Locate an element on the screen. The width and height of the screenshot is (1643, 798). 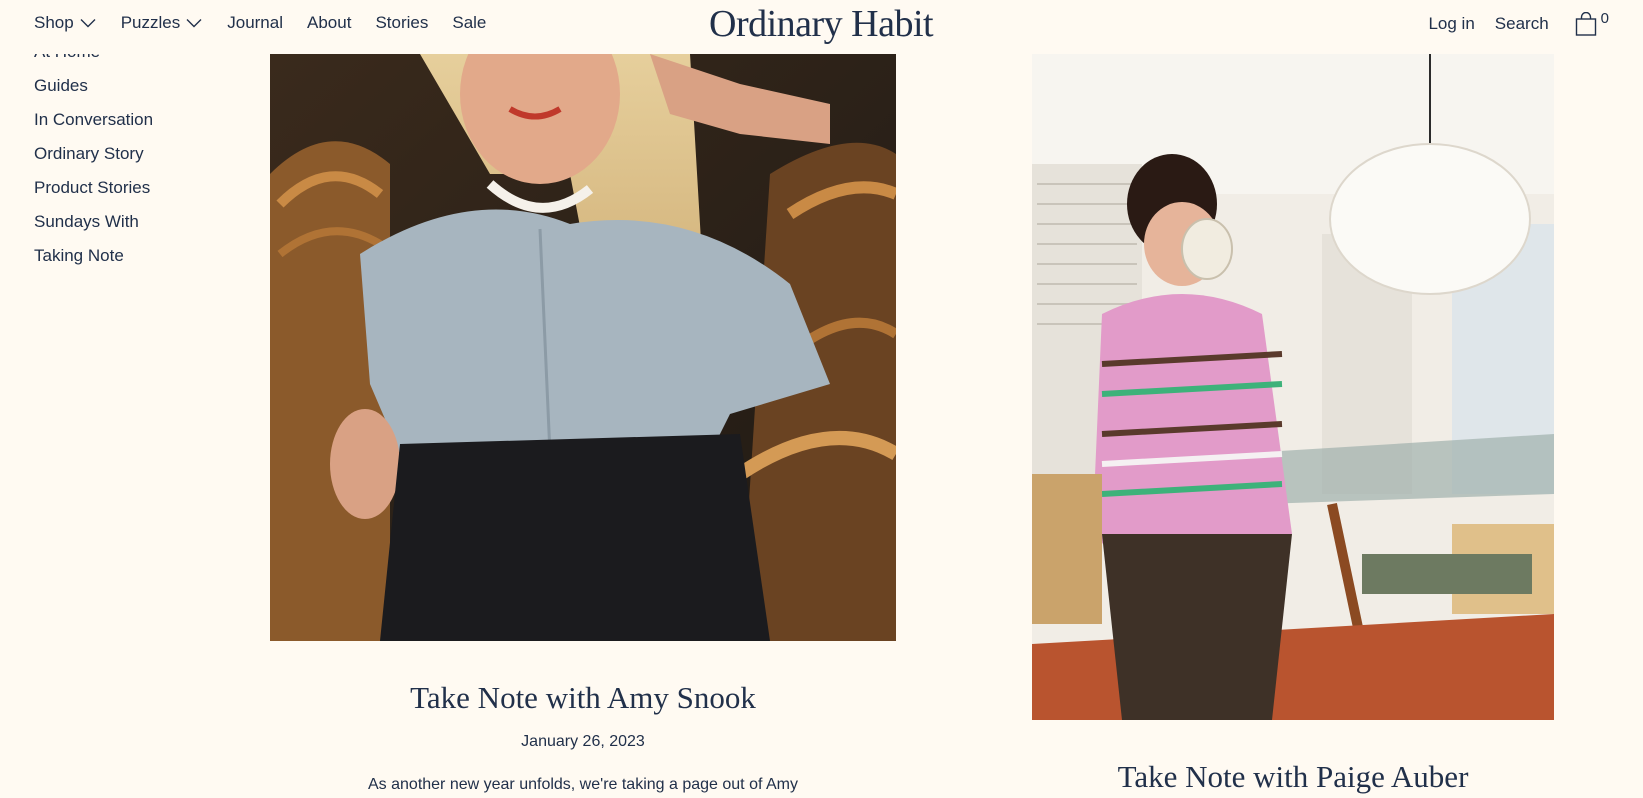
nav-stories: Stories is located at coordinates (401, 23).